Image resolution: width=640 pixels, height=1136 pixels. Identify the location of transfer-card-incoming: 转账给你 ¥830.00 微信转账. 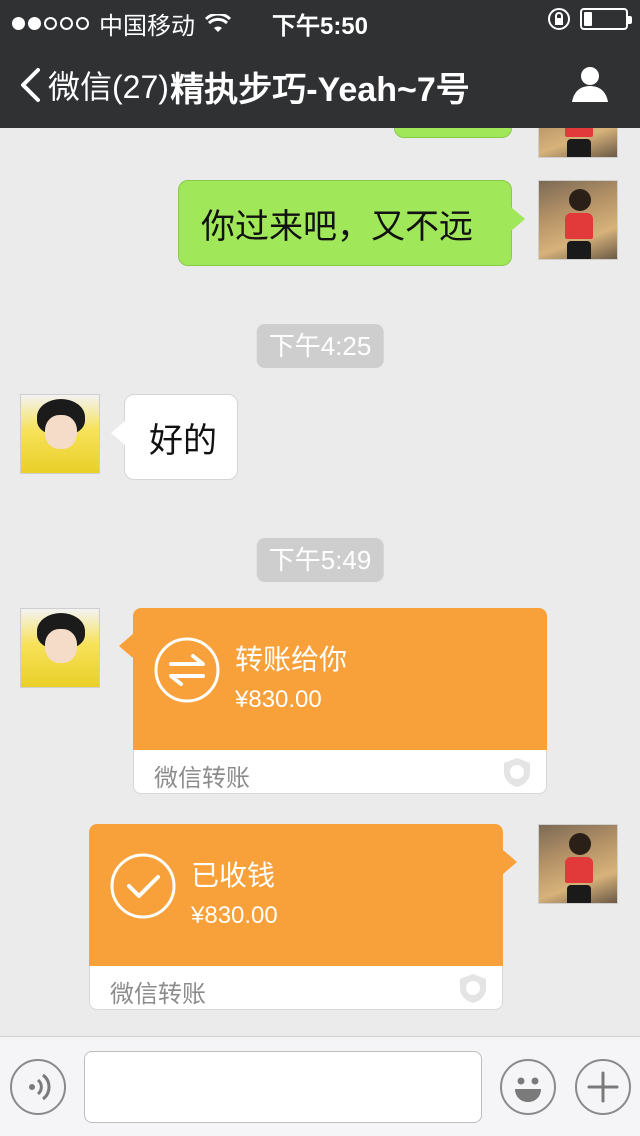
(333, 701).